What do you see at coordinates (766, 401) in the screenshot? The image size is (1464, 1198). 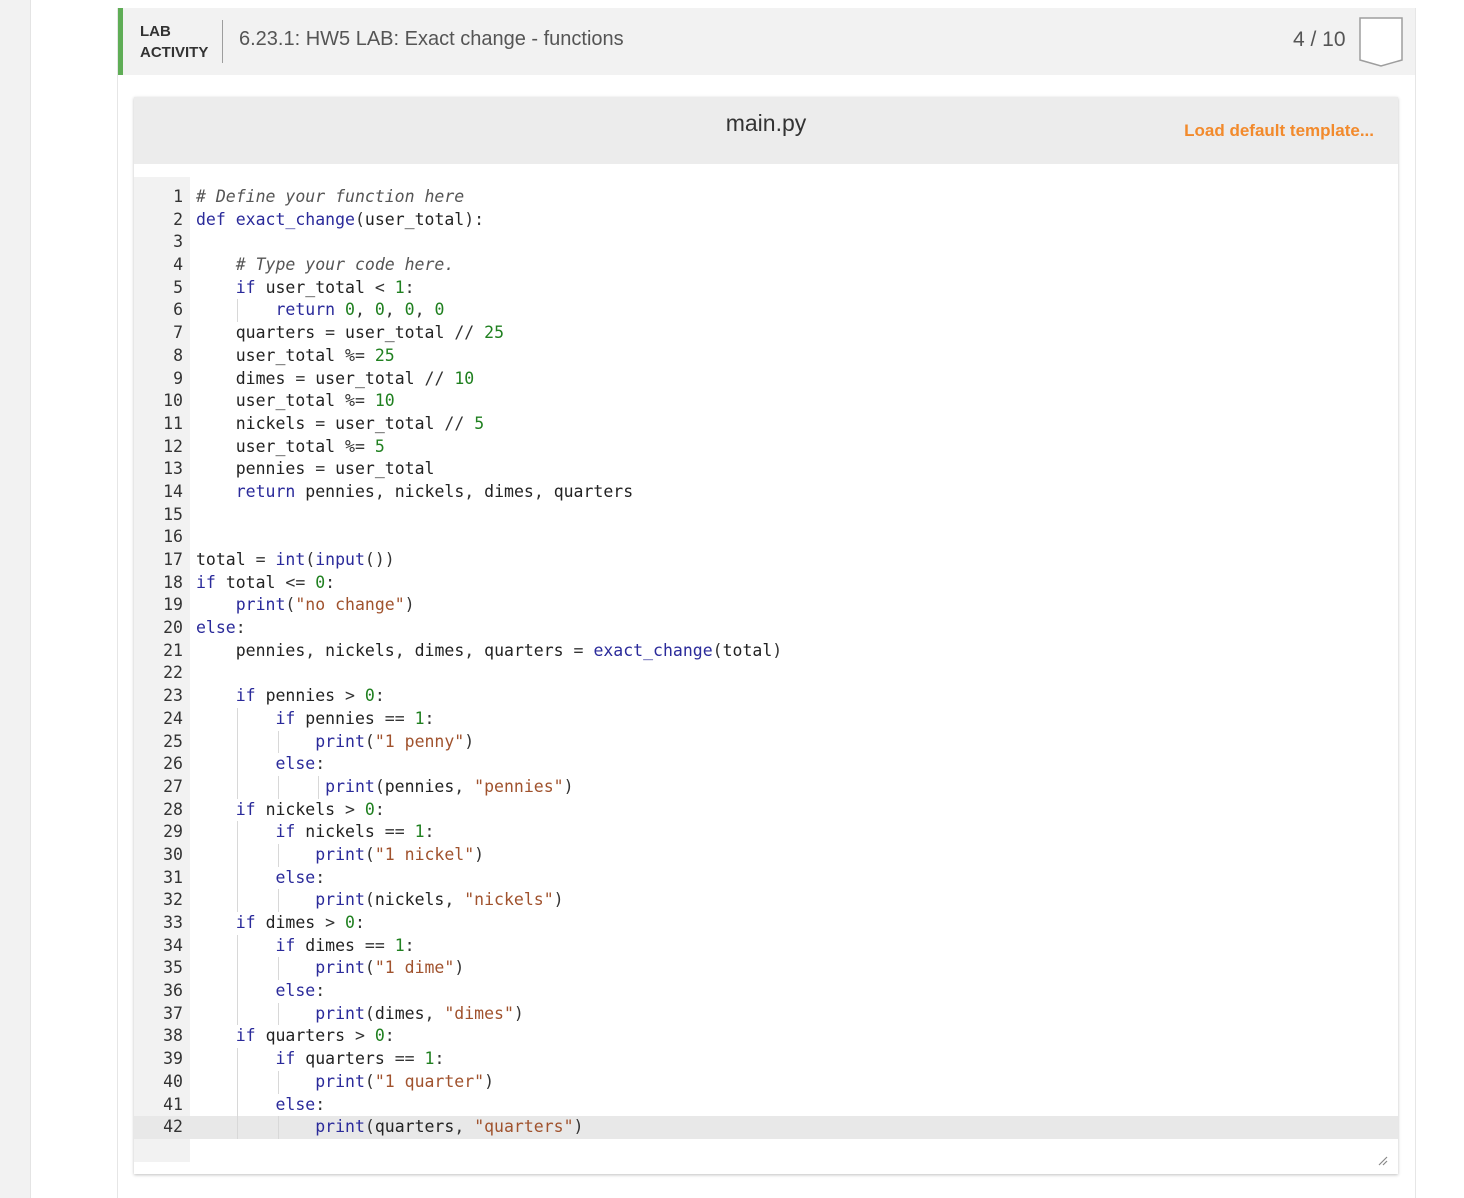 I see `code-line: 10 user_total %= 10` at bounding box center [766, 401].